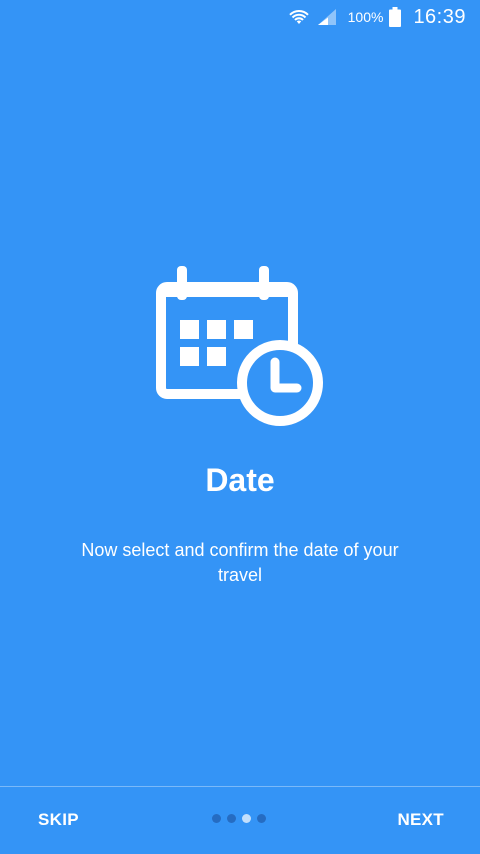 Image resolution: width=480 pixels, height=854 pixels. Describe the element at coordinates (439, 16) in the screenshot. I see `status-clock: 16:39` at that location.